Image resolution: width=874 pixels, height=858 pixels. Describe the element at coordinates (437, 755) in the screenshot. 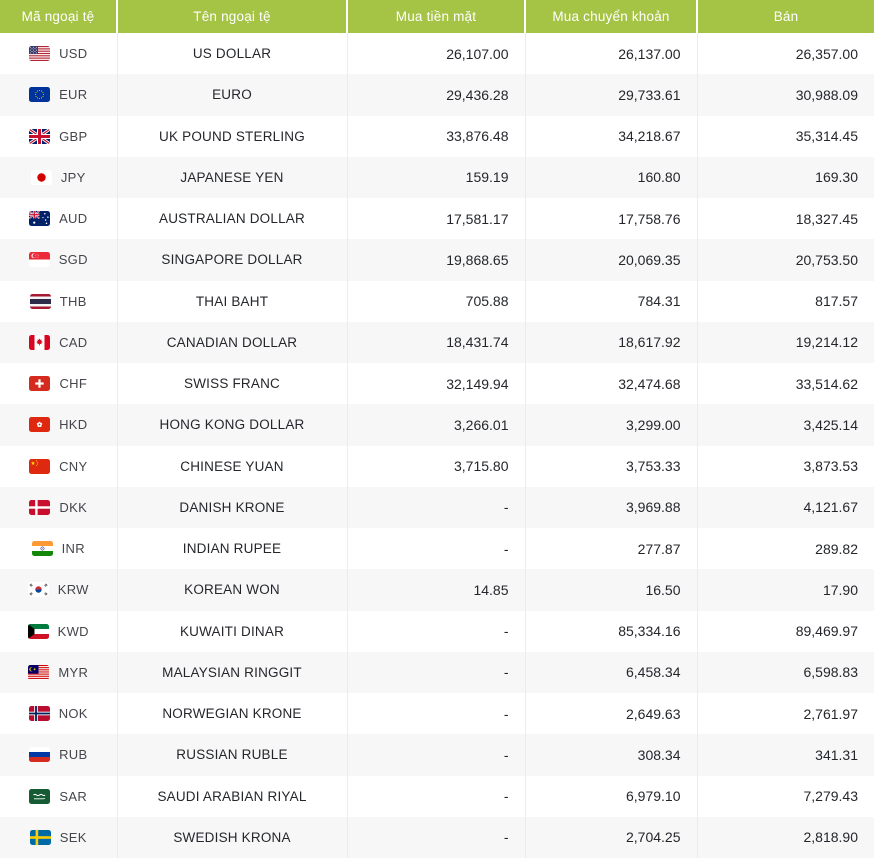

I see `table-row: RUB RUSSIAN RUBLE -308.34 341.31` at that location.